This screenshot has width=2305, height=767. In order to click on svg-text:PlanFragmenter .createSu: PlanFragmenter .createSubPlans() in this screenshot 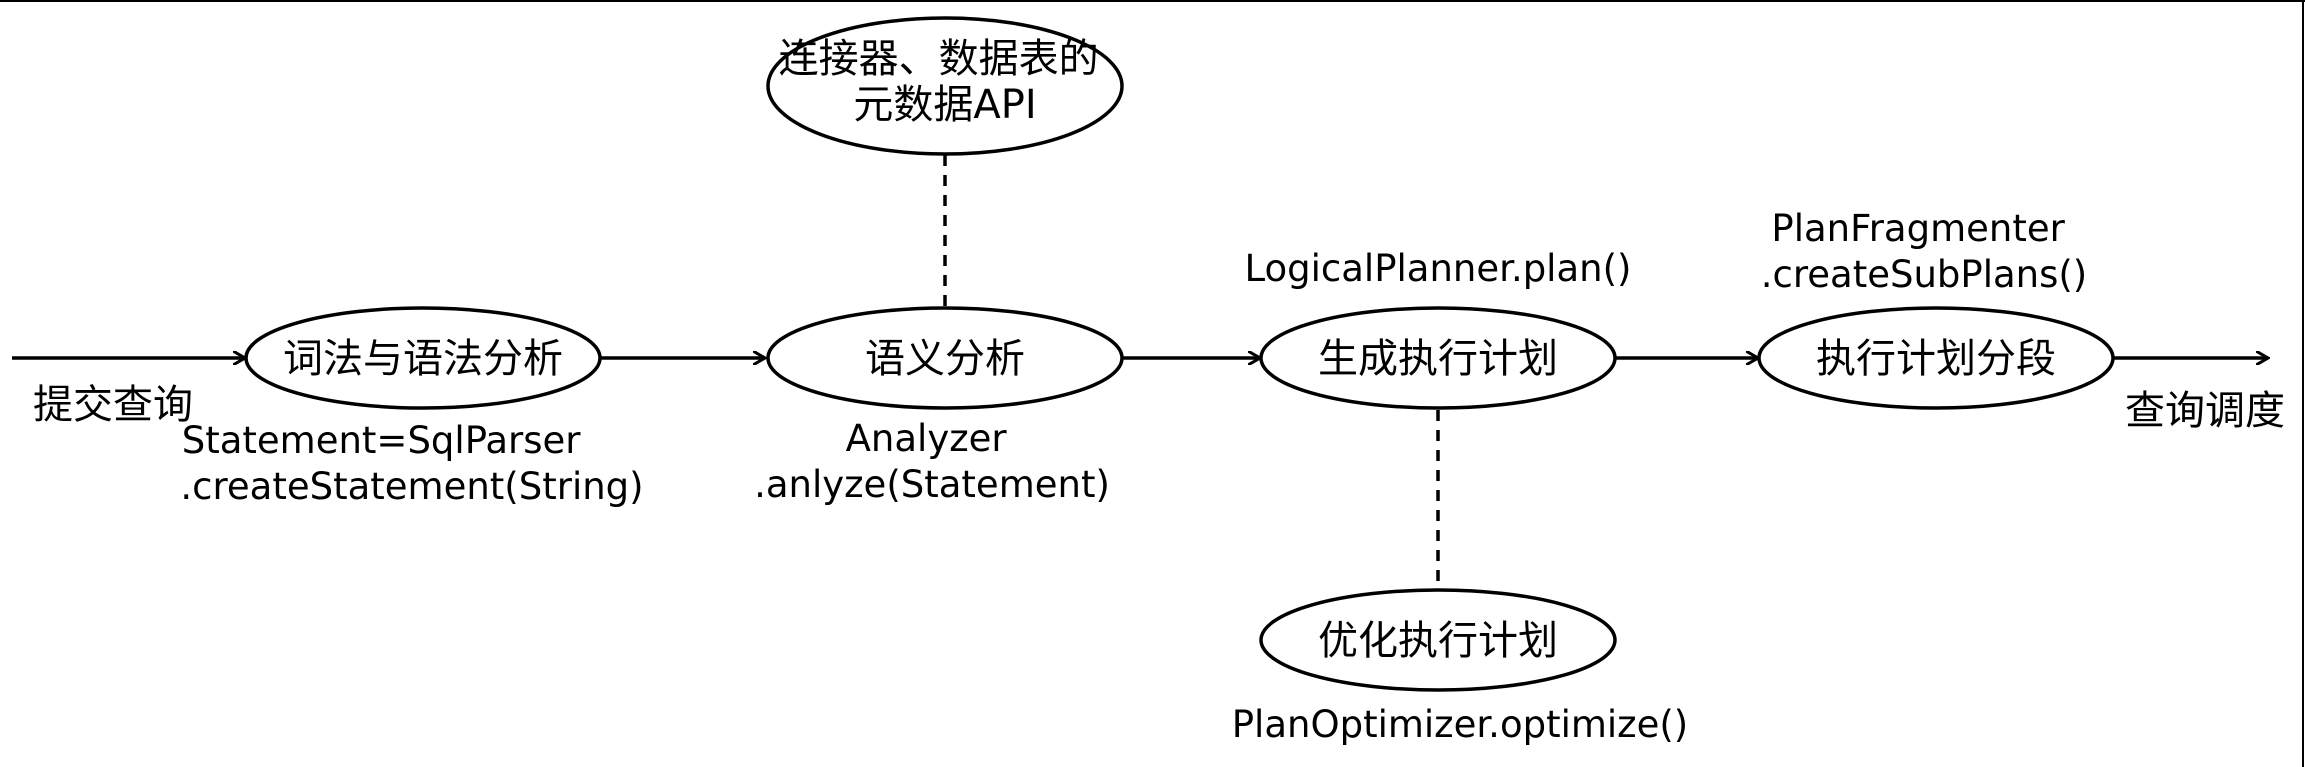, I will do `click(1924, 251)`.